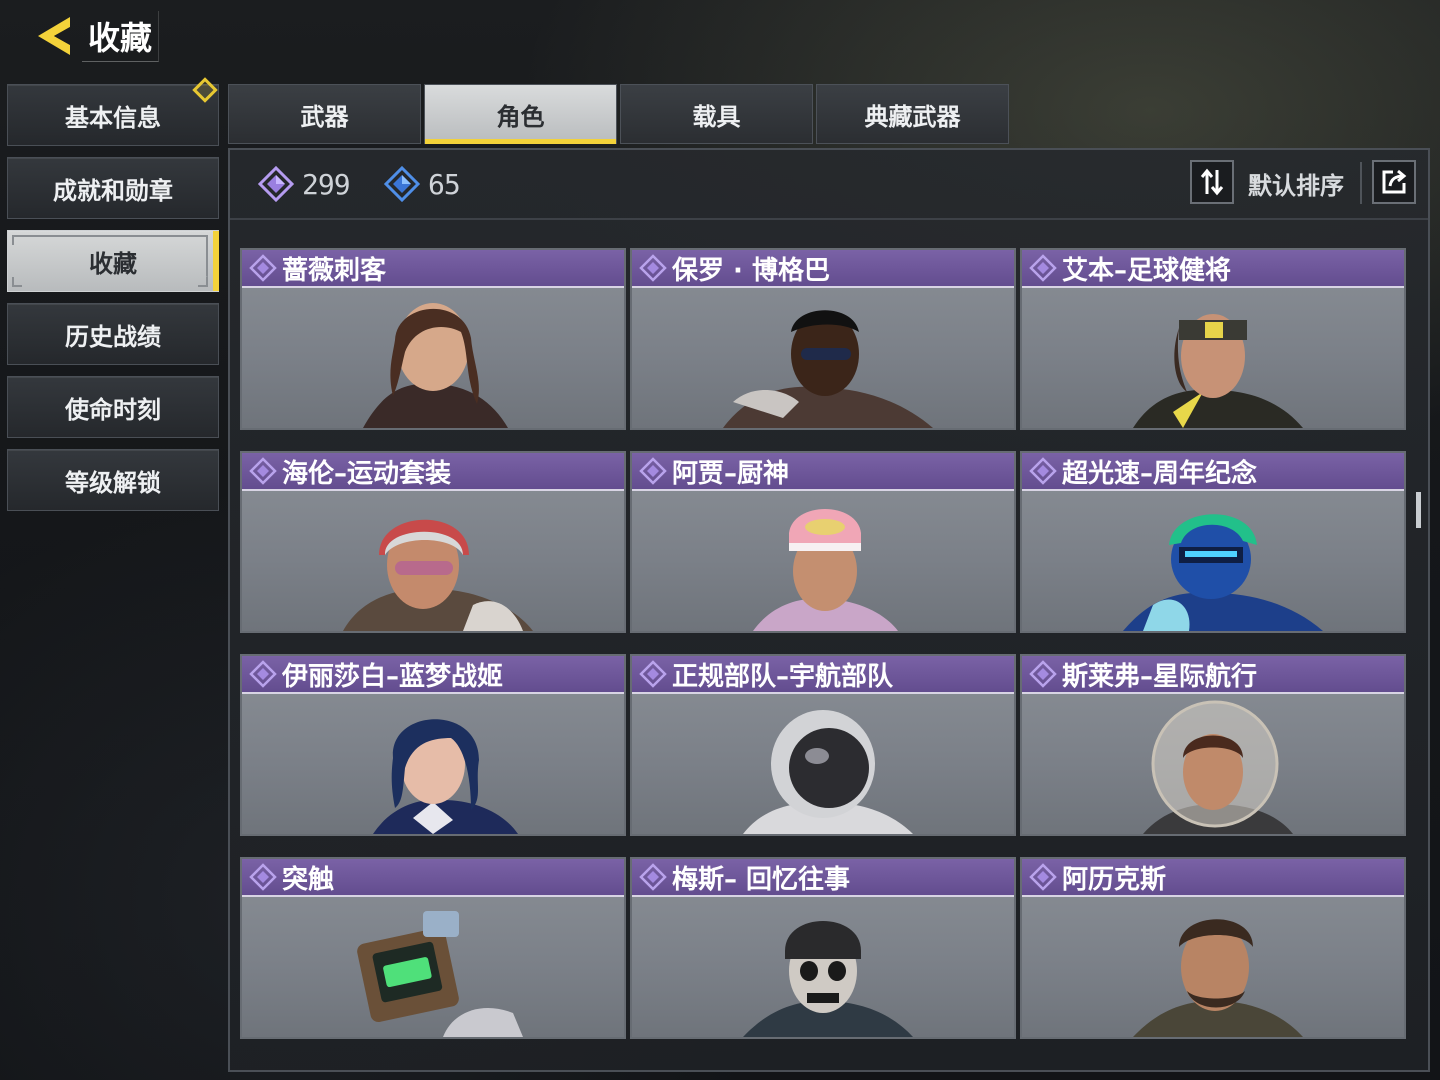 Image resolution: width=1440 pixels, height=1080 pixels. Describe the element at coordinates (444, 184) in the screenshot. I see `blue-token-count: 65` at that location.